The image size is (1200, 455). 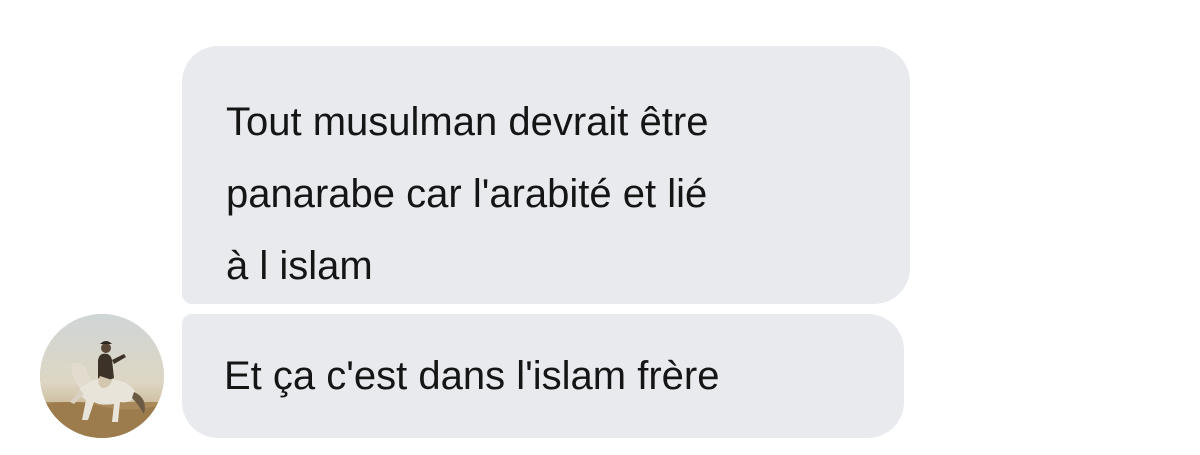 I want to click on avatar, so click(x=102, y=376).